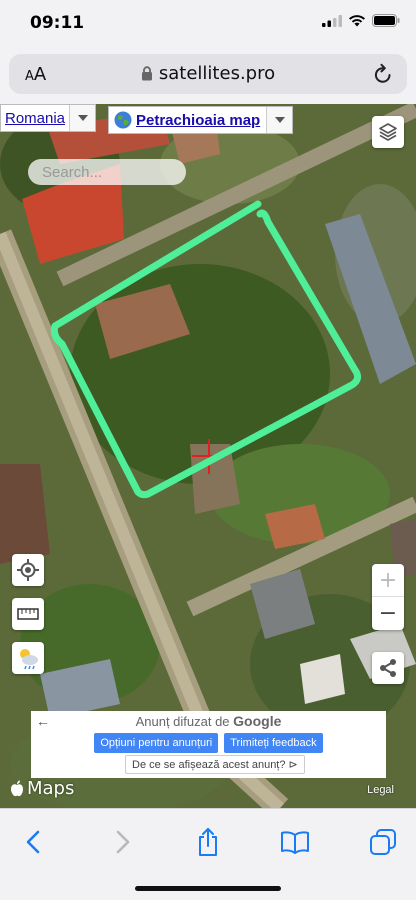 The image size is (416, 900). I want to click on apple-maps-logo: Maps, so click(42, 788).